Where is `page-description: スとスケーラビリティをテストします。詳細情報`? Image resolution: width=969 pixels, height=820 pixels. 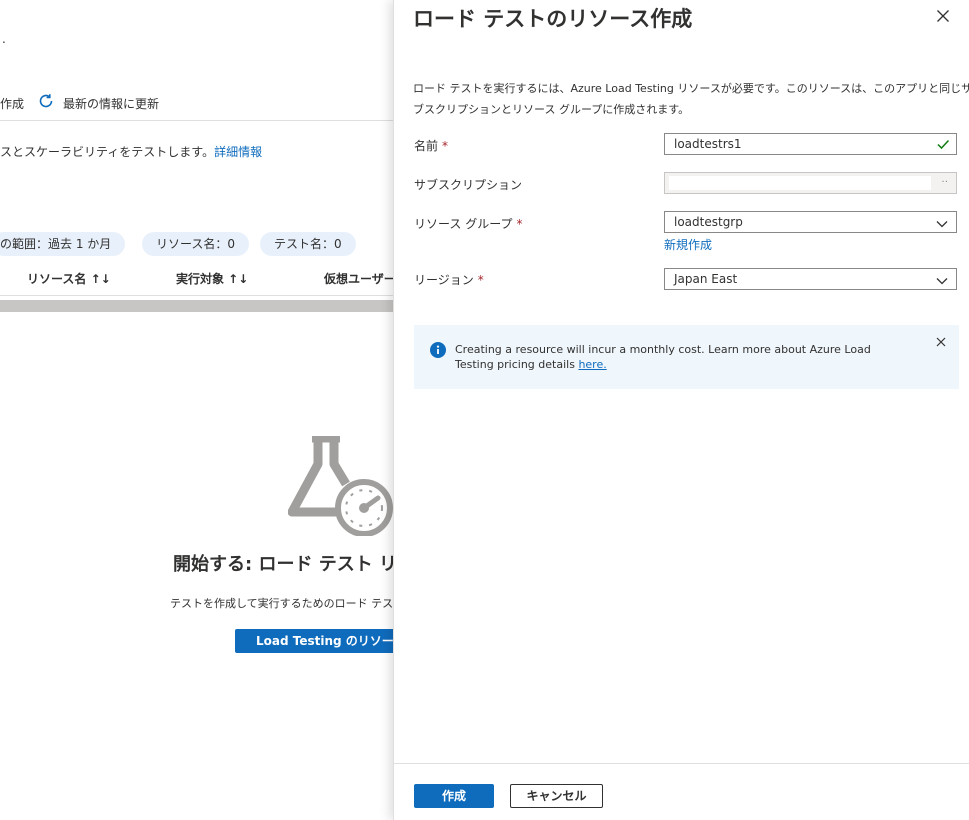
page-description: スとスケーラビリティをテストします。詳細情報 is located at coordinates (131, 152).